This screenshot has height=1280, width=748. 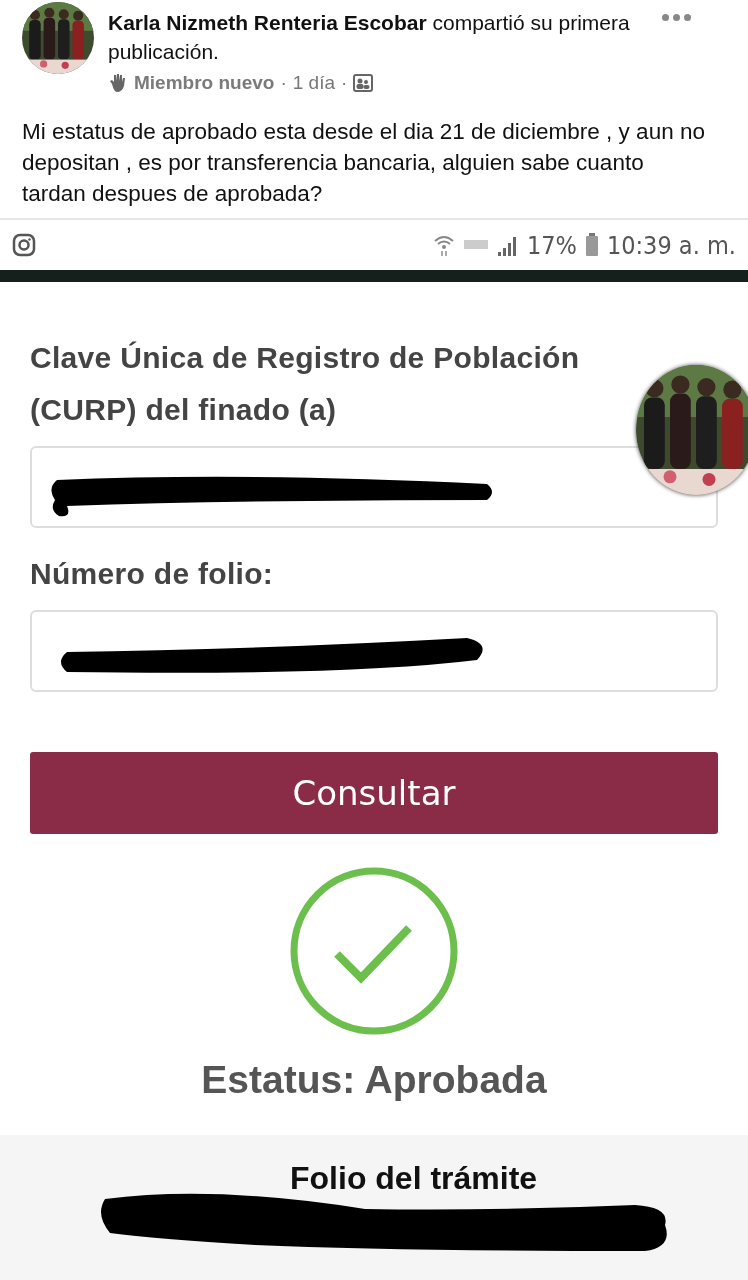 What do you see at coordinates (591, 245) in the screenshot?
I see `battery-icon` at bounding box center [591, 245].